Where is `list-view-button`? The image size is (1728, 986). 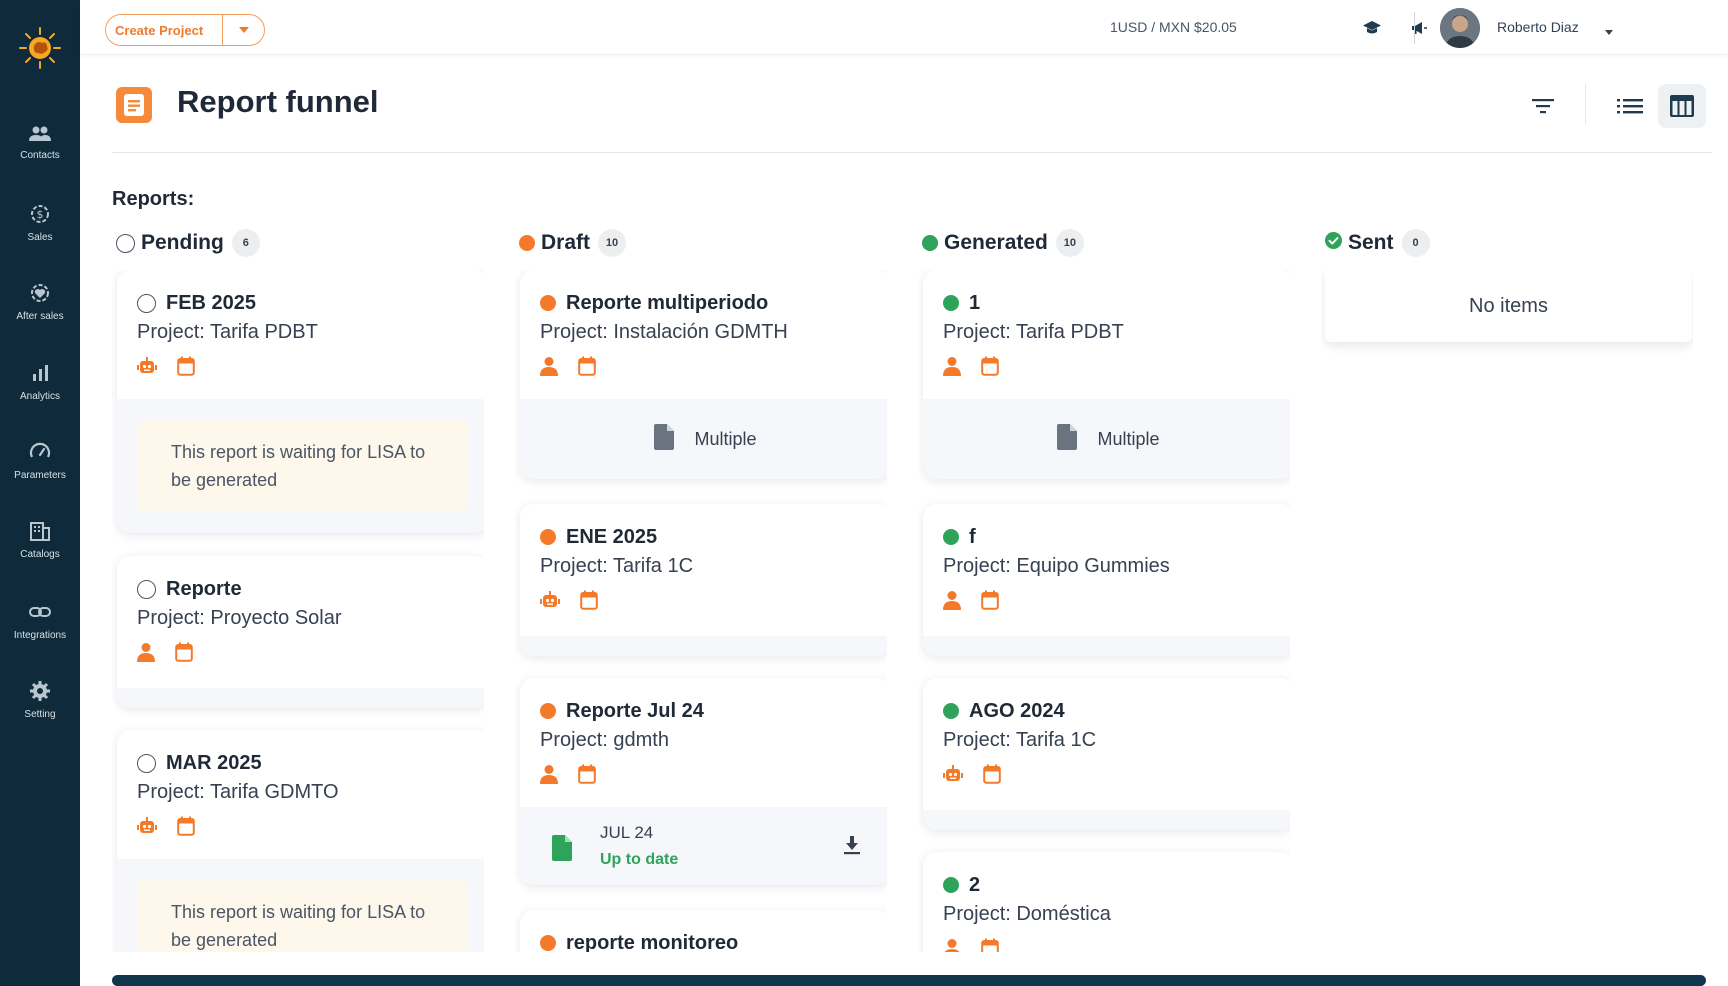 list-view-button is located at coordinates (1630, 106).